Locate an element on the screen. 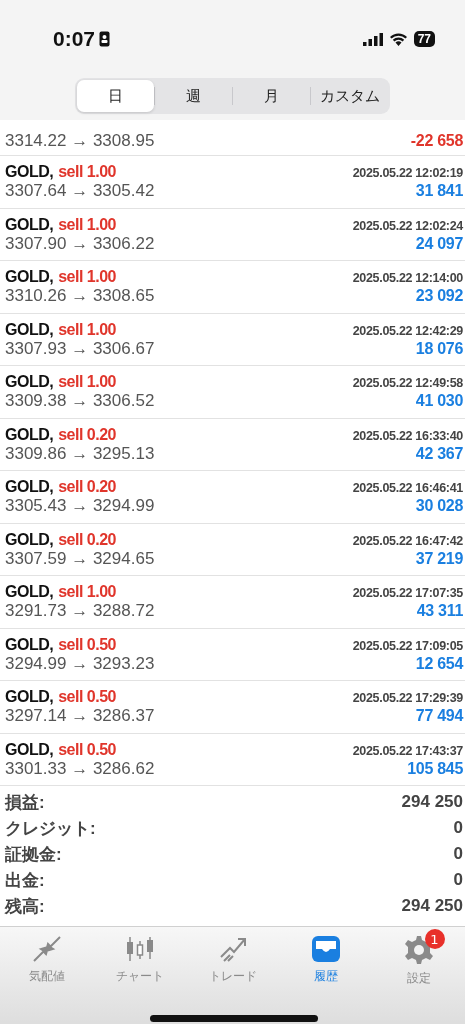 The image size is (465, 1024). wifi-icon is located at coordinates (398, 39).